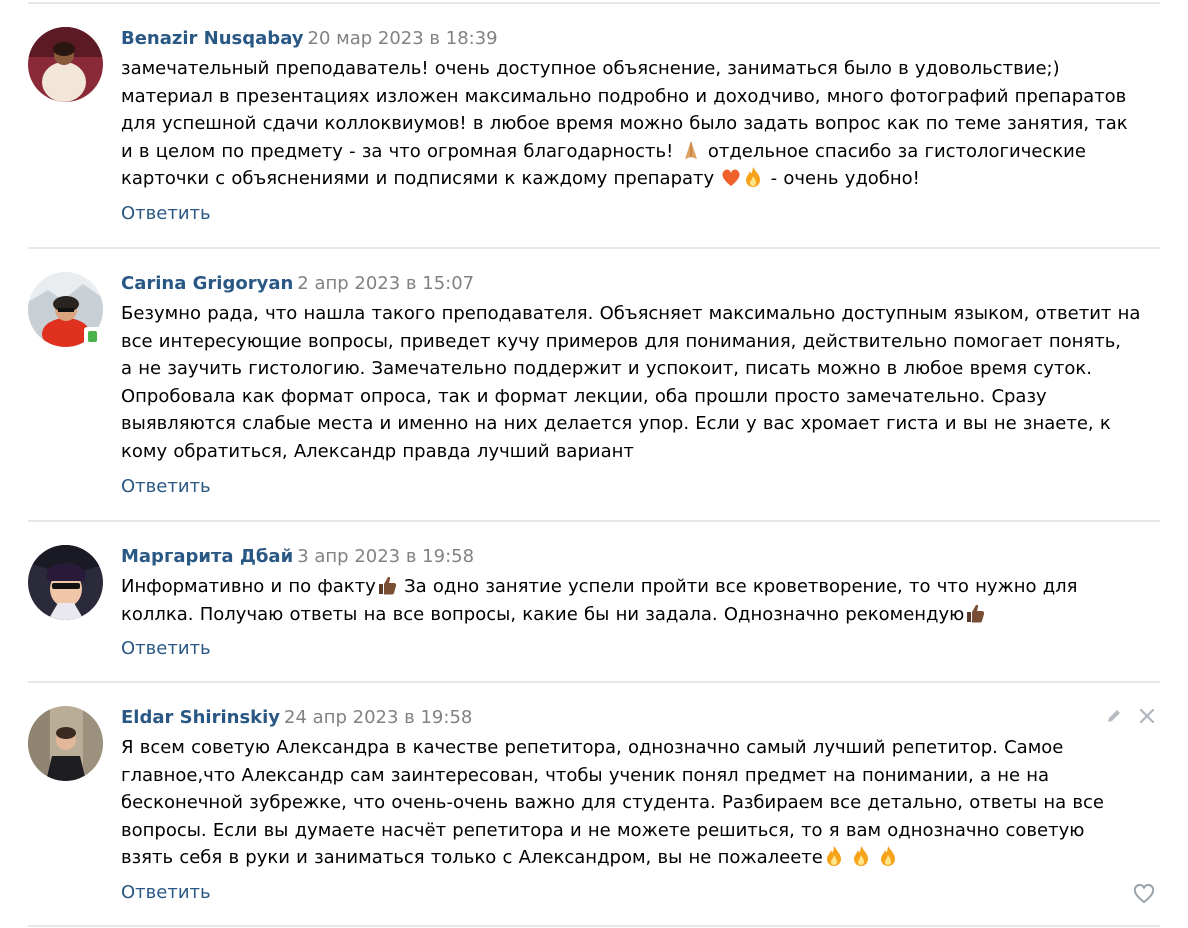 The width and height of the screenshot is (1188, 928). What do you see at coordinates (207, 283) in the screenshot?
I see `author-link: Carina Grigoryan` at bounding box center [207, 283].